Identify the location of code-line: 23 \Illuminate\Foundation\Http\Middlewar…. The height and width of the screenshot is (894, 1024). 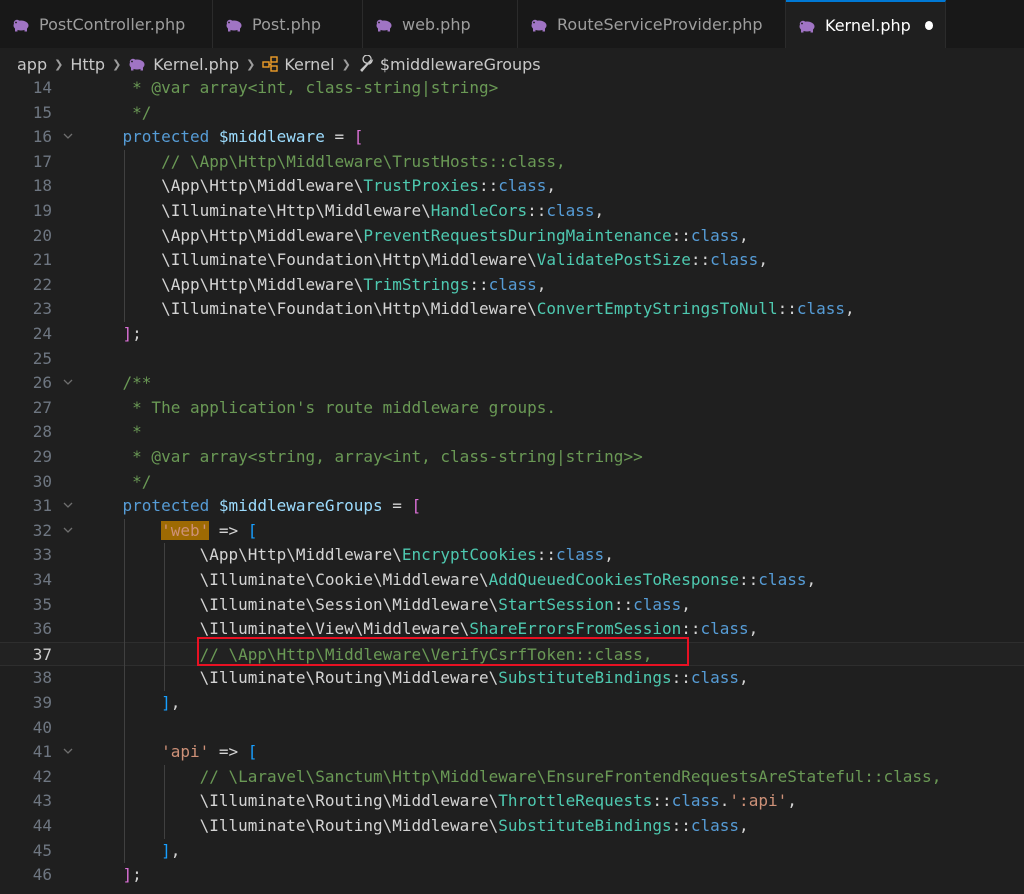
(512, 309).